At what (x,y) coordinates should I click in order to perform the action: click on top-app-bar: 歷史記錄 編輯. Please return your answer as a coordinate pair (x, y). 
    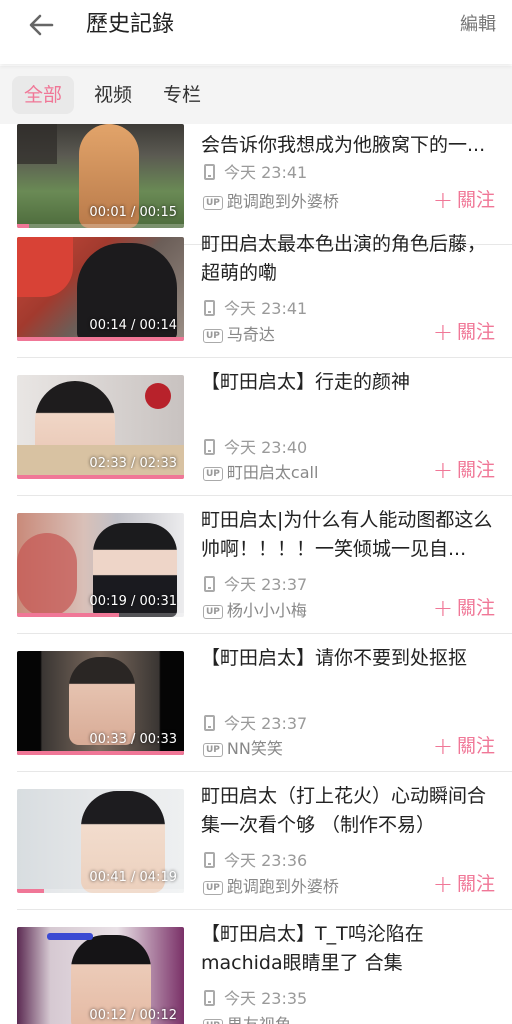
    Looking at the image, I should click on (256, 32).